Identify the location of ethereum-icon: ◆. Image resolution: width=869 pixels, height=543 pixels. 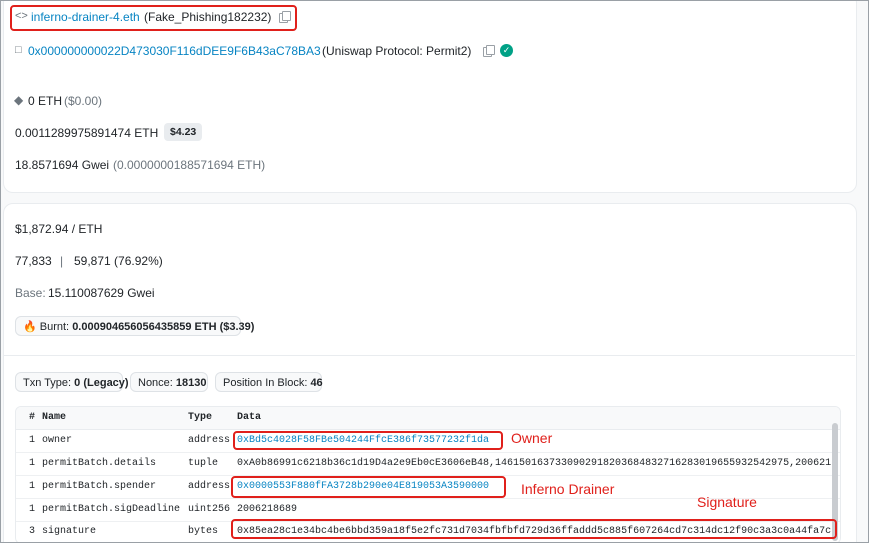
(19, 100).